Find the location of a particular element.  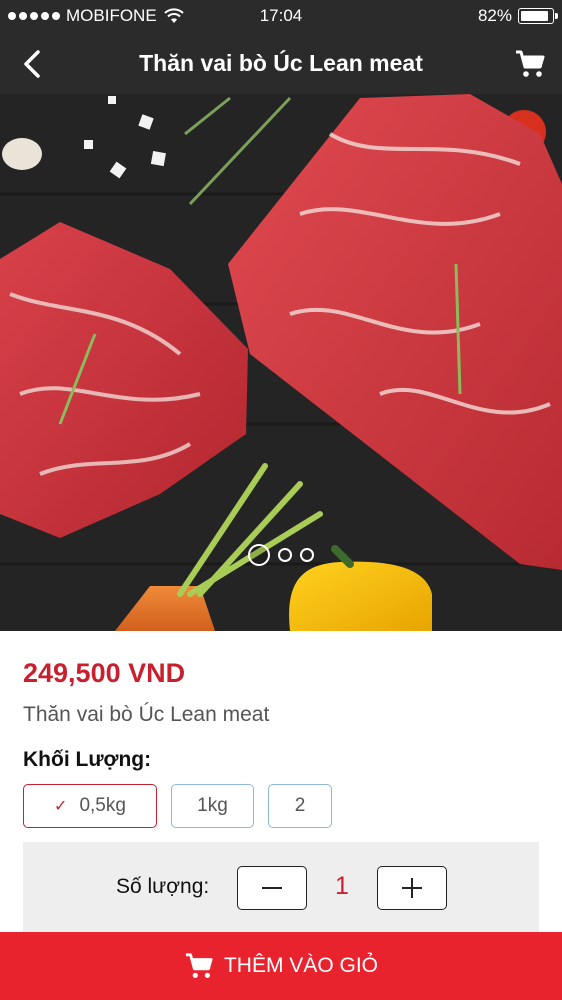

back-button is located at coordinates (32, 64).